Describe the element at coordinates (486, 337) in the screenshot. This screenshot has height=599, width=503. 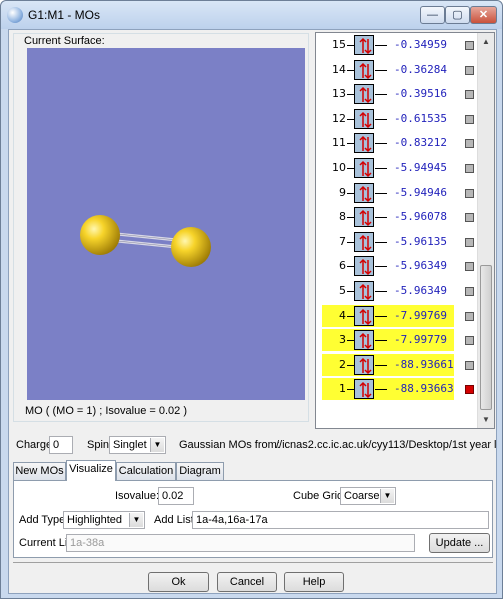
I see `scroll-thumb` at that location.